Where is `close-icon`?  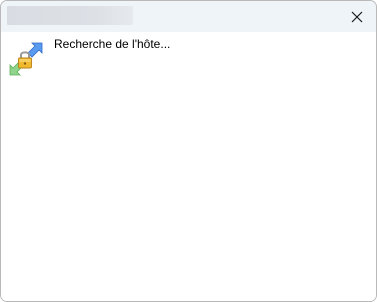
close-icon is located at coordinates (357, 16).